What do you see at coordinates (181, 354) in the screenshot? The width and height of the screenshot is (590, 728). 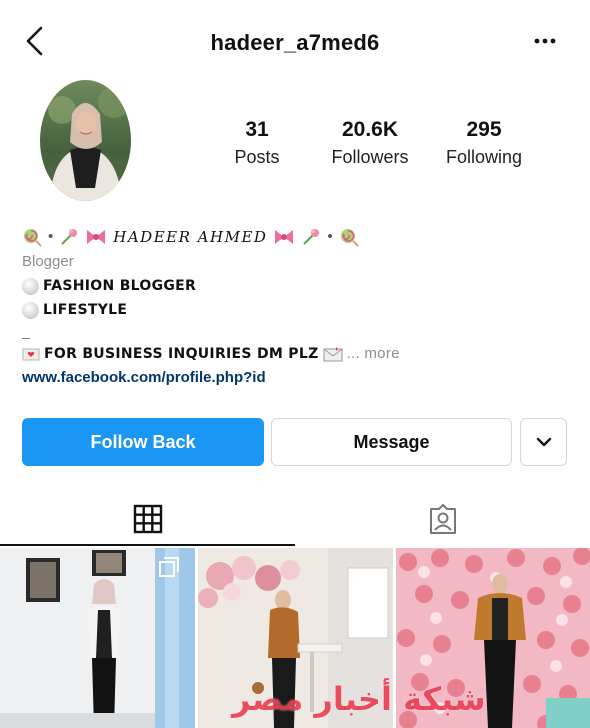 I see `bio-line-inquiry-text: FOR BUSINESS INQUIRIES DM PLZ` at bounding box center [181, 354].